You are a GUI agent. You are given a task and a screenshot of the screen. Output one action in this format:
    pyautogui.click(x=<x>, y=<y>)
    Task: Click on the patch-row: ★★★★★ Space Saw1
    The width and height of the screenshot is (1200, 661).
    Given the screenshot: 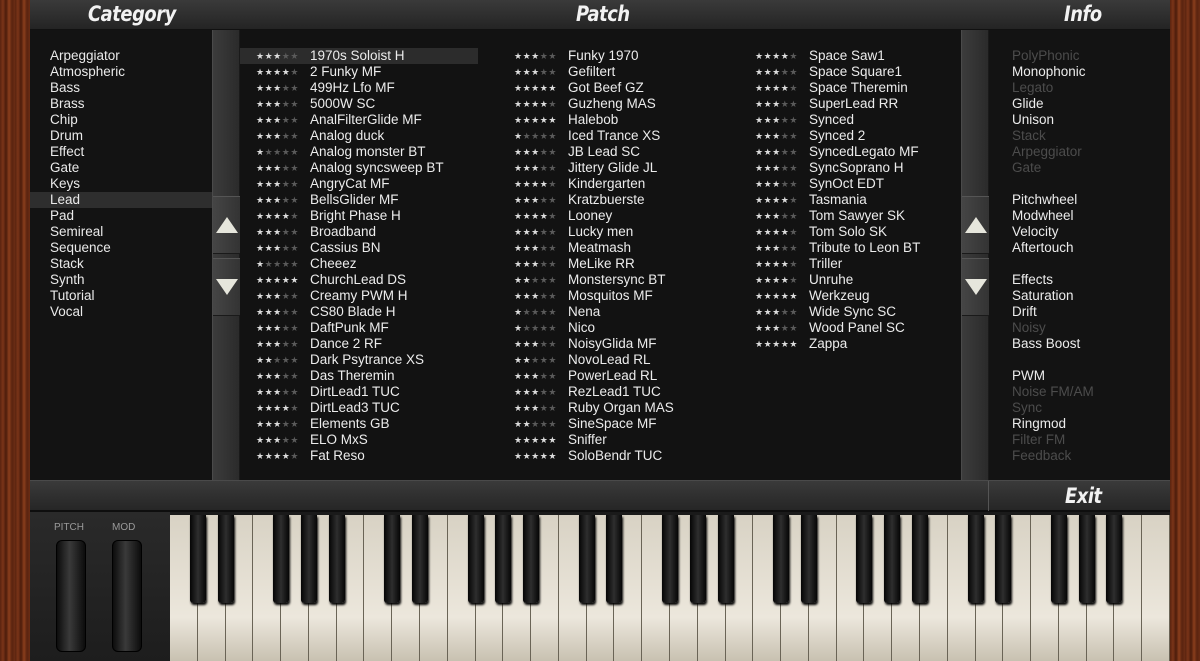 What is the action you would take?
    pyautogui.click(x=850, y=56)
    